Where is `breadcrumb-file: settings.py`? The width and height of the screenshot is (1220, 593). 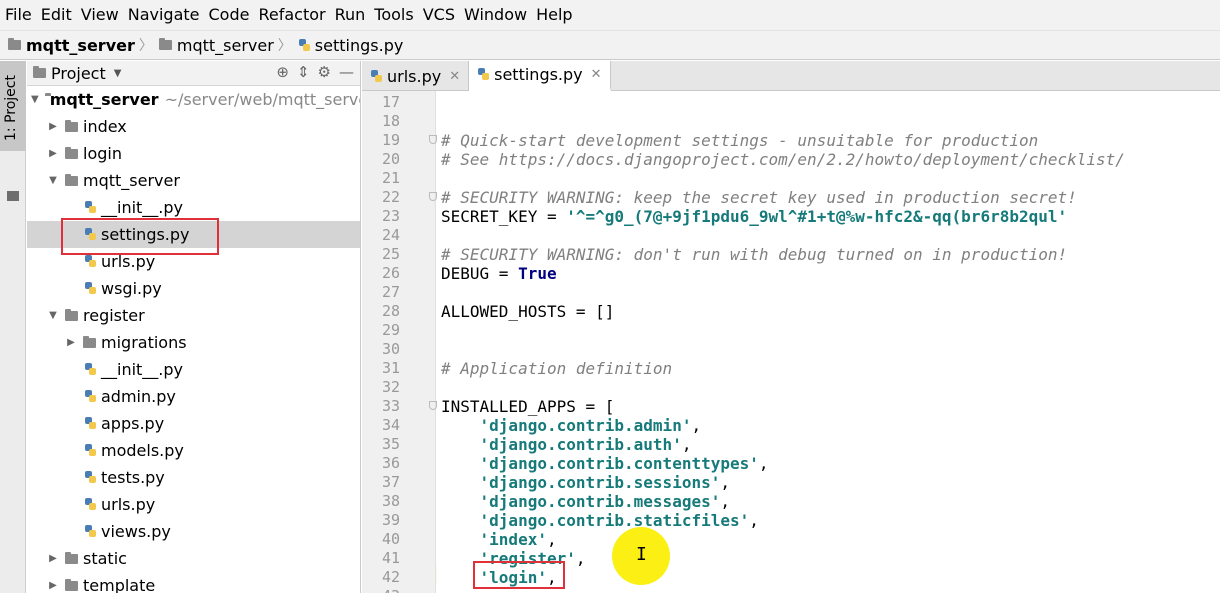
breadcrumb-file: settings.py is located at coordinates (350, 45).